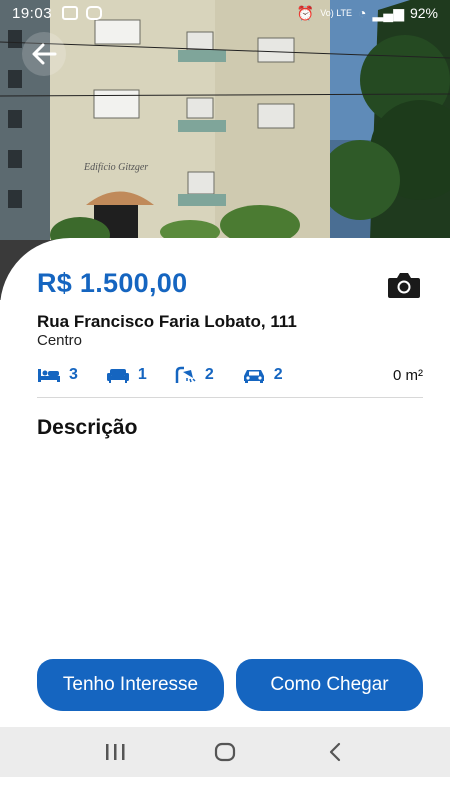 The image size is (450, 800). What do you see at coordinates (253, 376) in the screenshot?
I see `car-icon` at bounding box center [253, 376].